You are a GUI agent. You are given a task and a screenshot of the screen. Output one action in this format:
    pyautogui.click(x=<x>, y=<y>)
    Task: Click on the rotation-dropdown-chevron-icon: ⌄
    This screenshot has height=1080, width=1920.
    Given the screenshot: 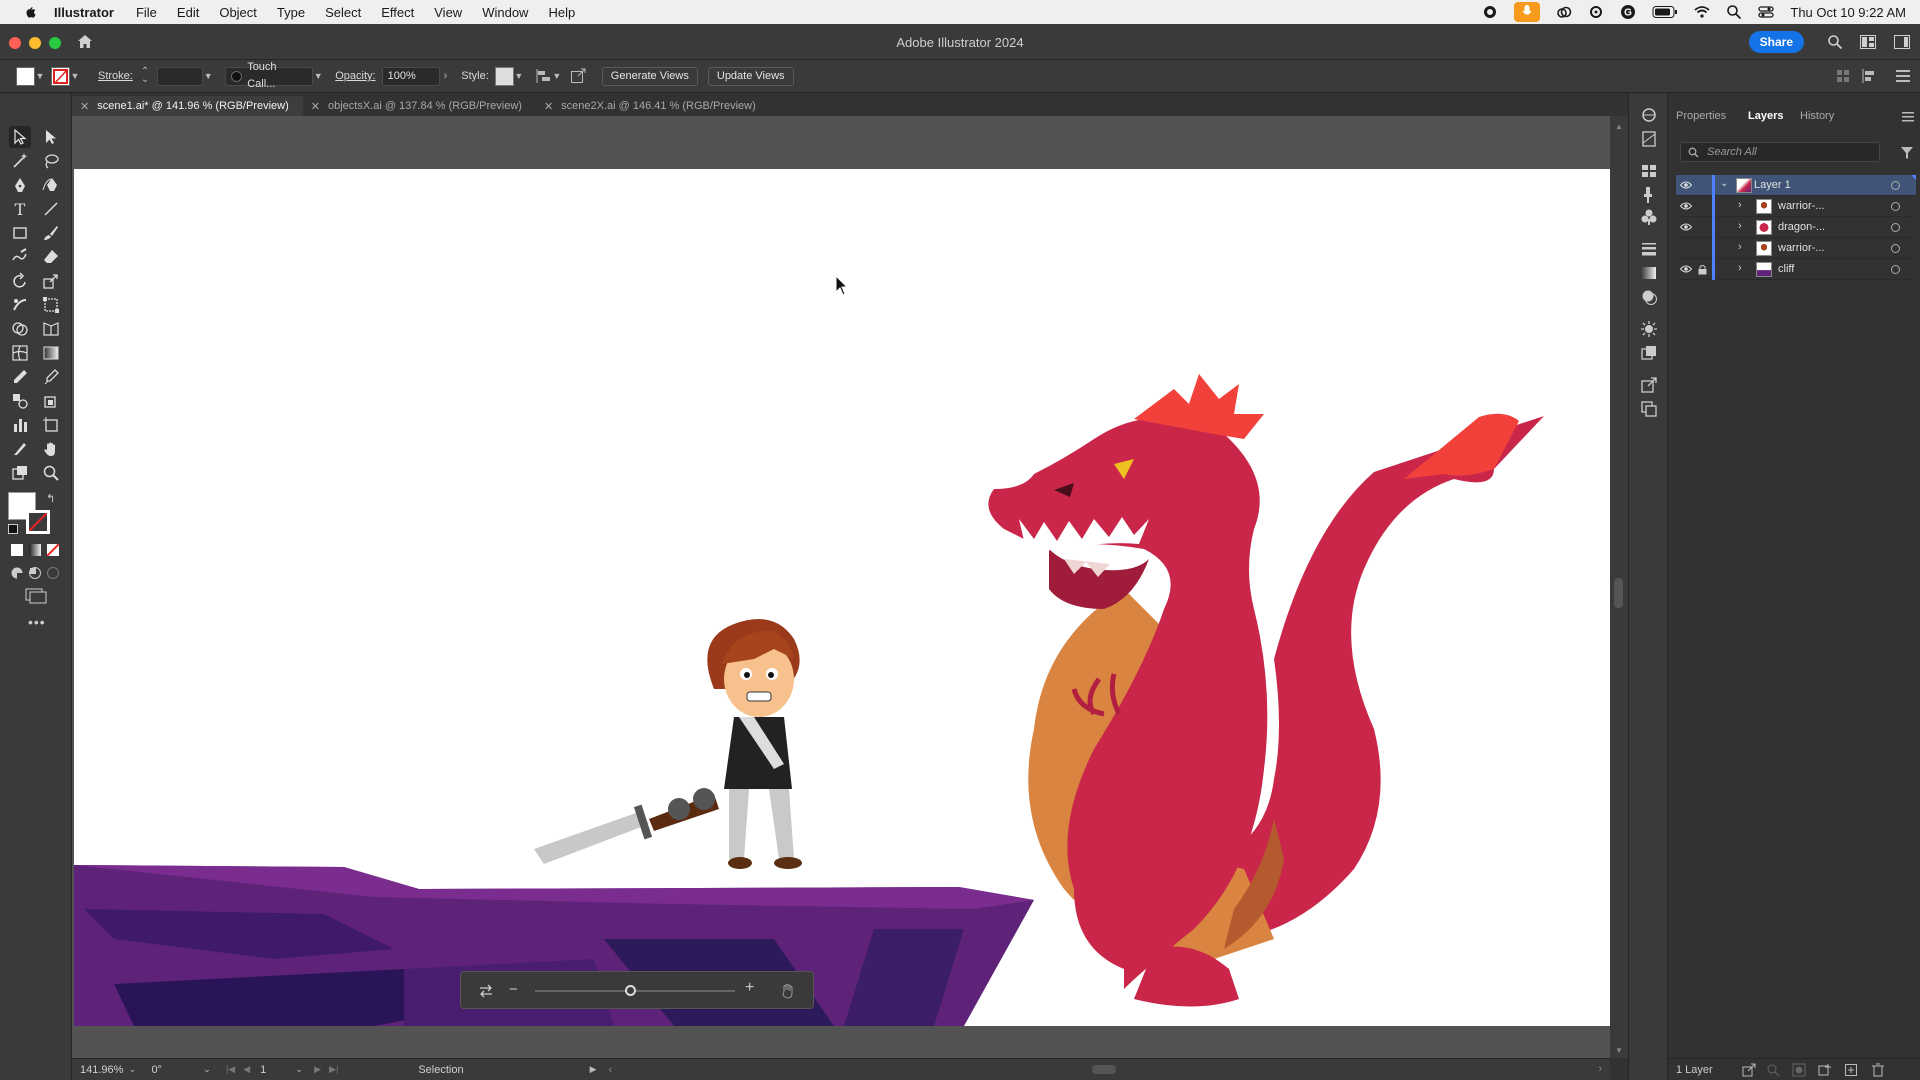 What is the action you would take?
    pyautogui.click(x=207, y=1069)
    